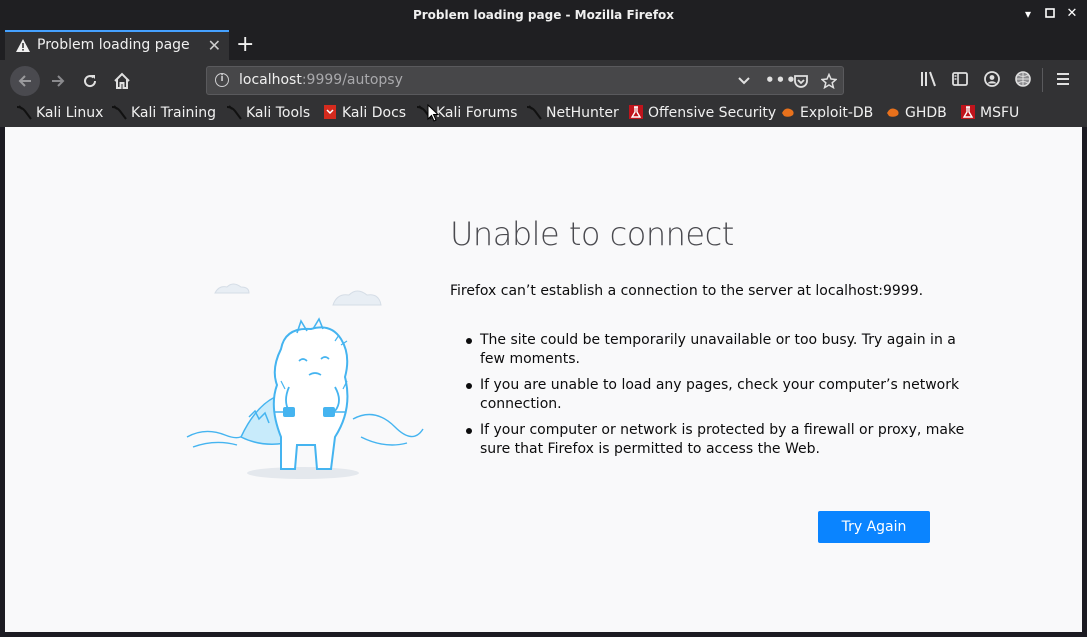 The height and width of the screenshot is (637, 1087). I want to click on navigation-toolbar: i localhost:9999/autopsy •••, so click(543, 80).